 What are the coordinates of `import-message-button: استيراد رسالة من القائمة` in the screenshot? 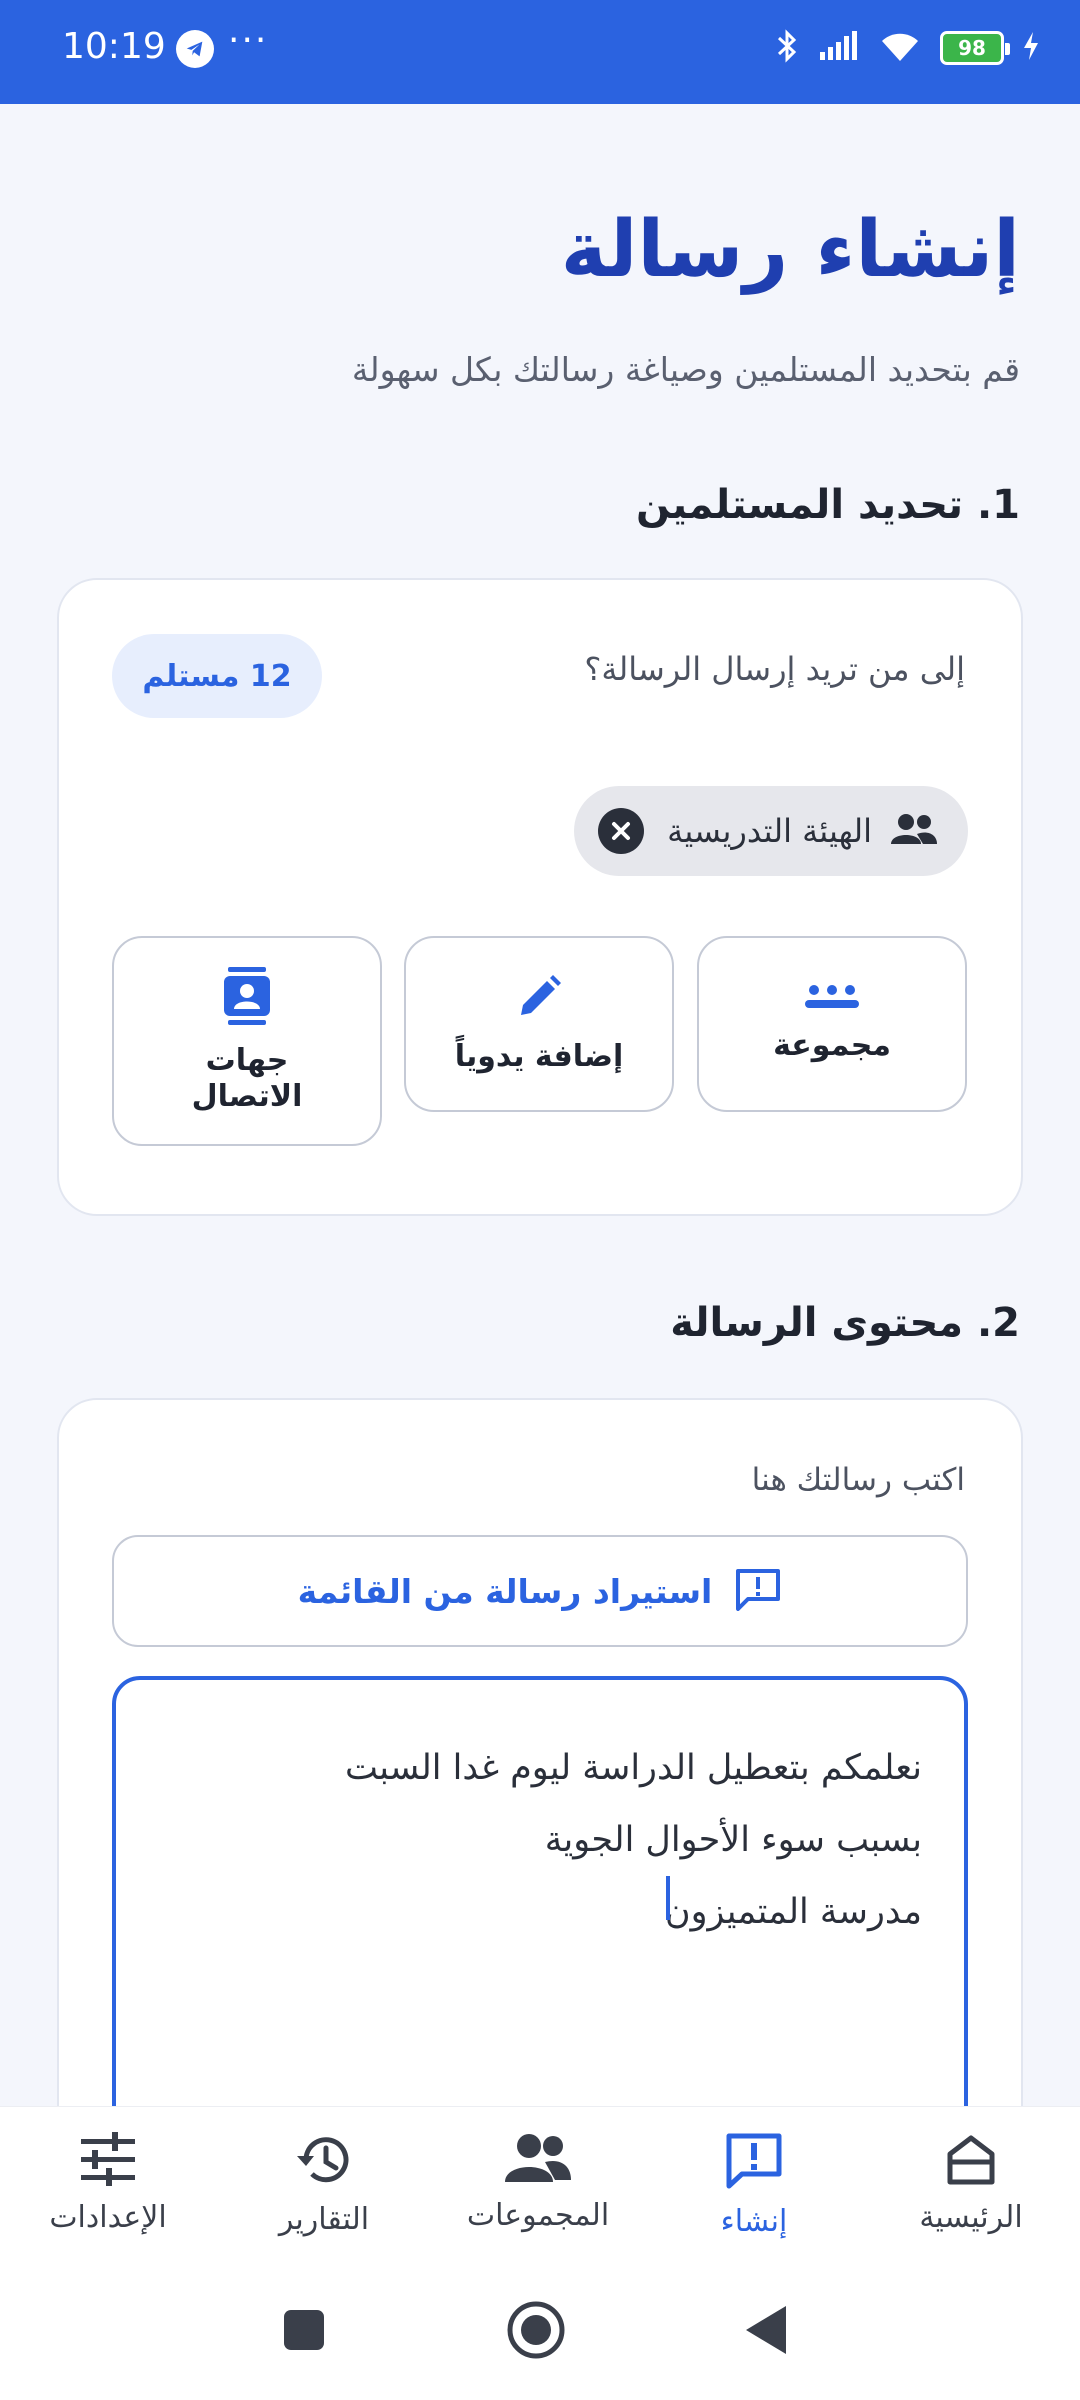 It's located at (540, 1591).